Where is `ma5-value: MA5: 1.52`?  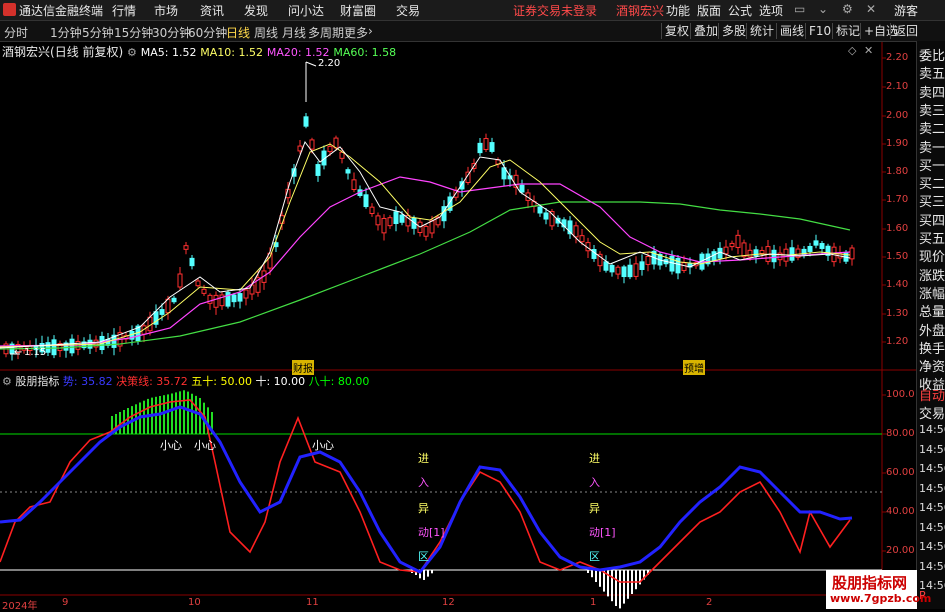
ma5-value: MA5: 1.52 is located at coordinates (168, 52).